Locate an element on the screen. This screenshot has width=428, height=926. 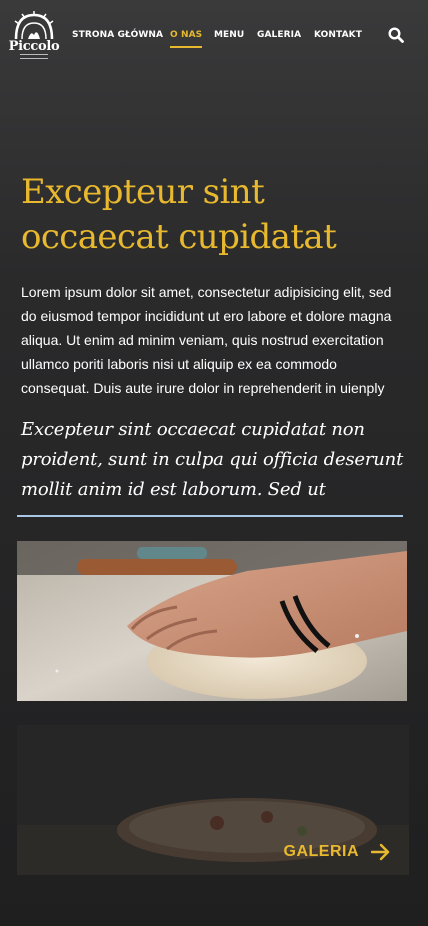
arrow-right-icon is located at coordinates (380, 852).